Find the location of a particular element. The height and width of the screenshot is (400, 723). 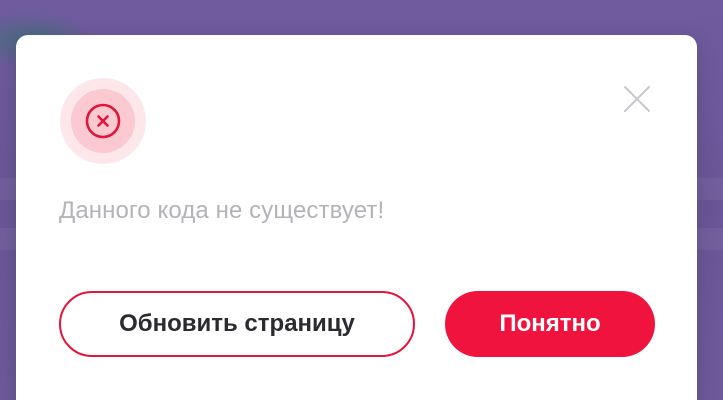

refresh-page-button: Обновить страницу is located at coordinates (237, 324).